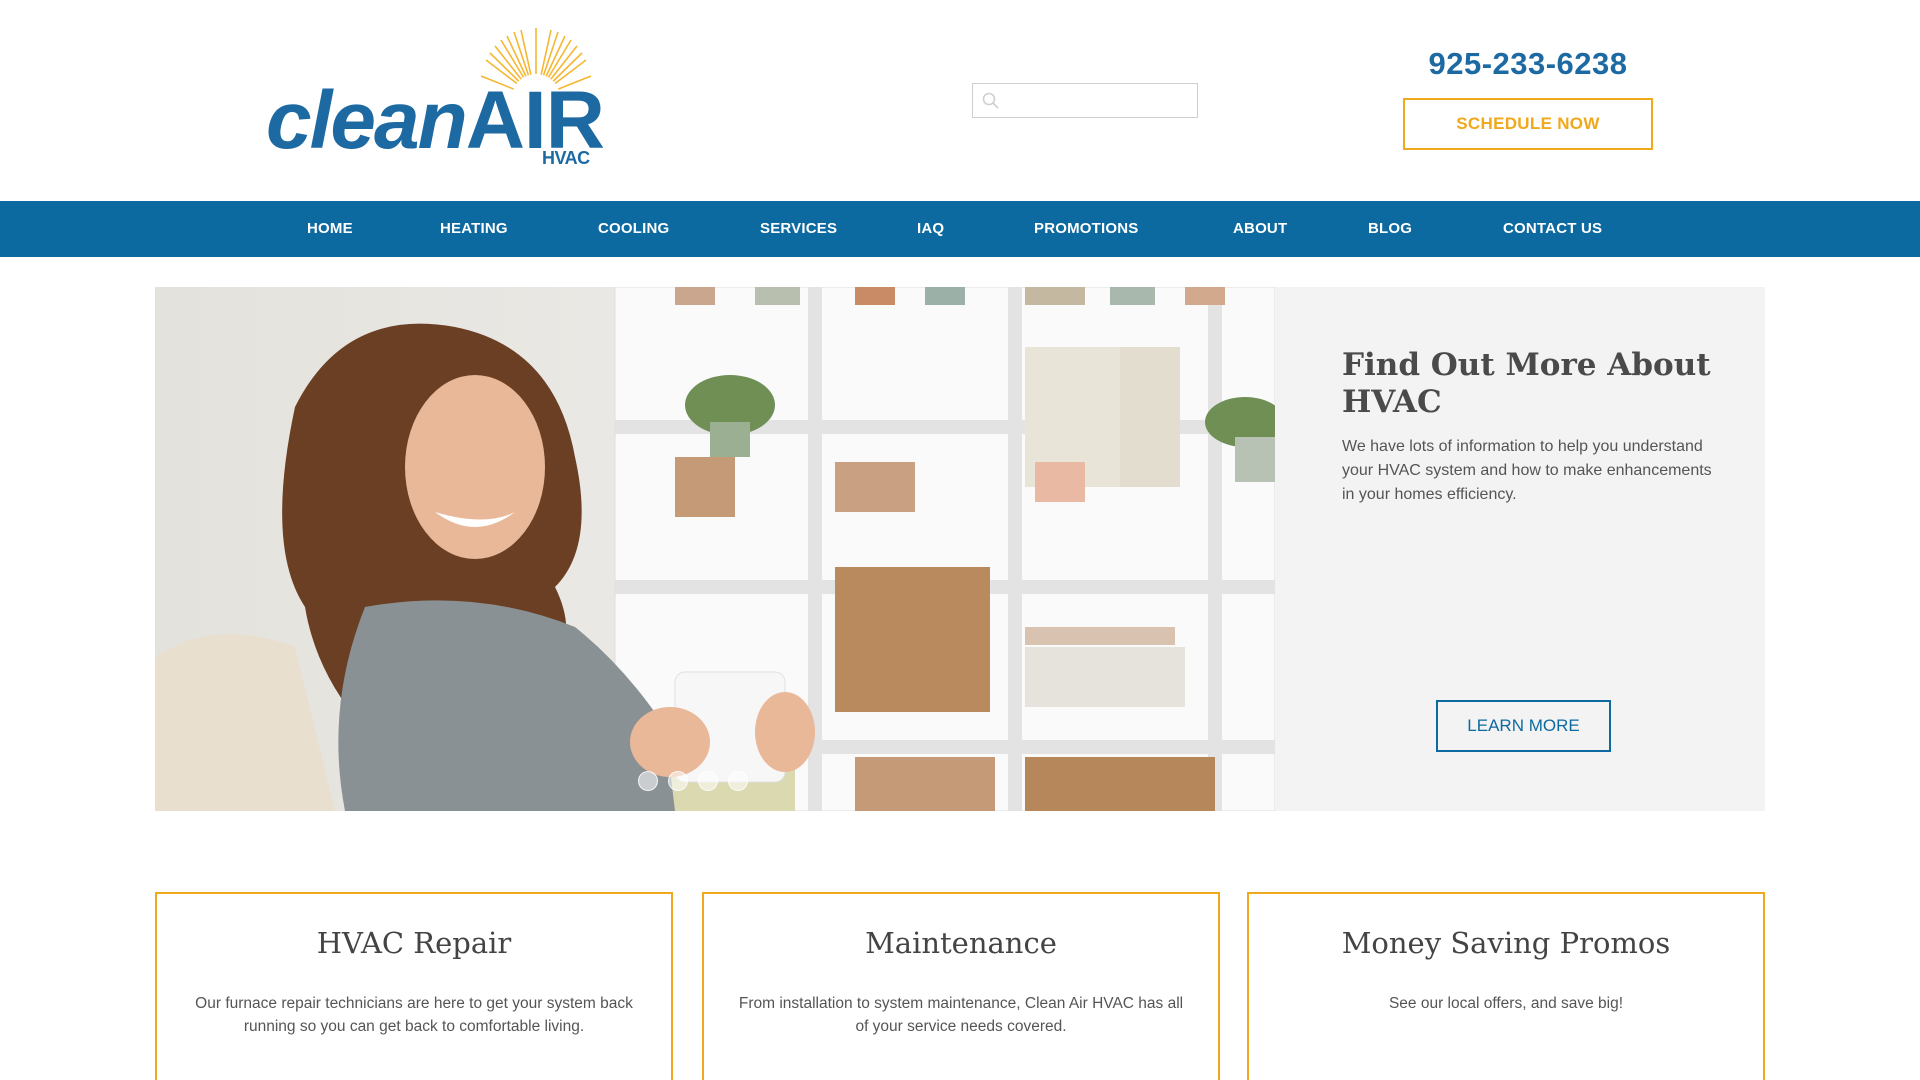 This screenshot has width=1920, height=1080. What do you see at coordinates (1528, 64) in the screenshot?
I see `phone-number: 925-233-6238` at bounding box center [1528, 64].